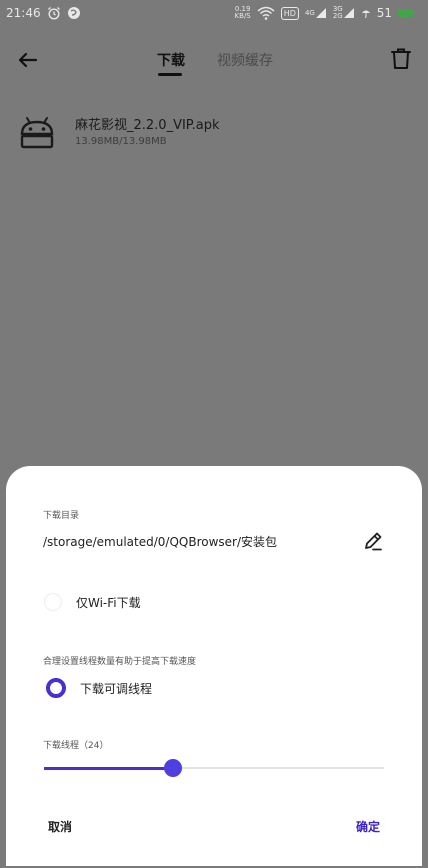 This screenshot has width=428, height=868. I want to click on file-size: 13.98MB/13.98MB, so click(121, 141).